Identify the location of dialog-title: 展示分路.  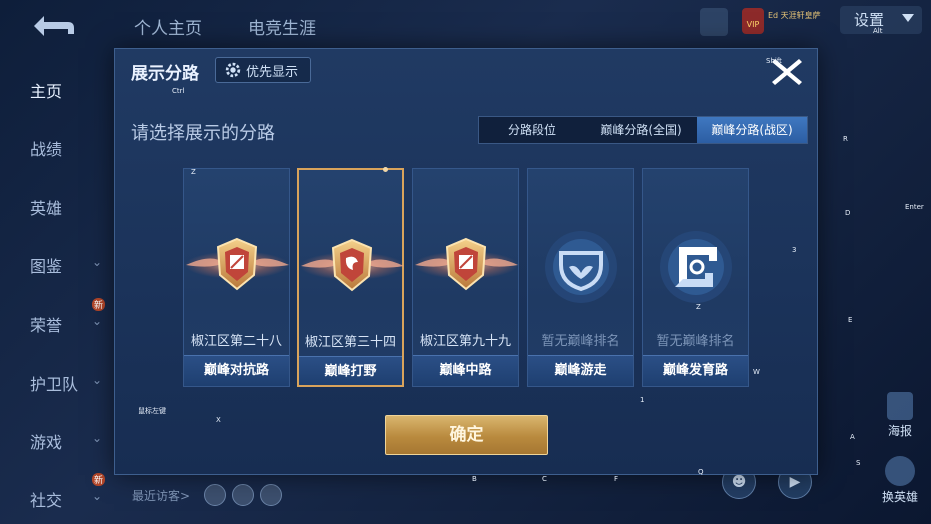
(165, 74).